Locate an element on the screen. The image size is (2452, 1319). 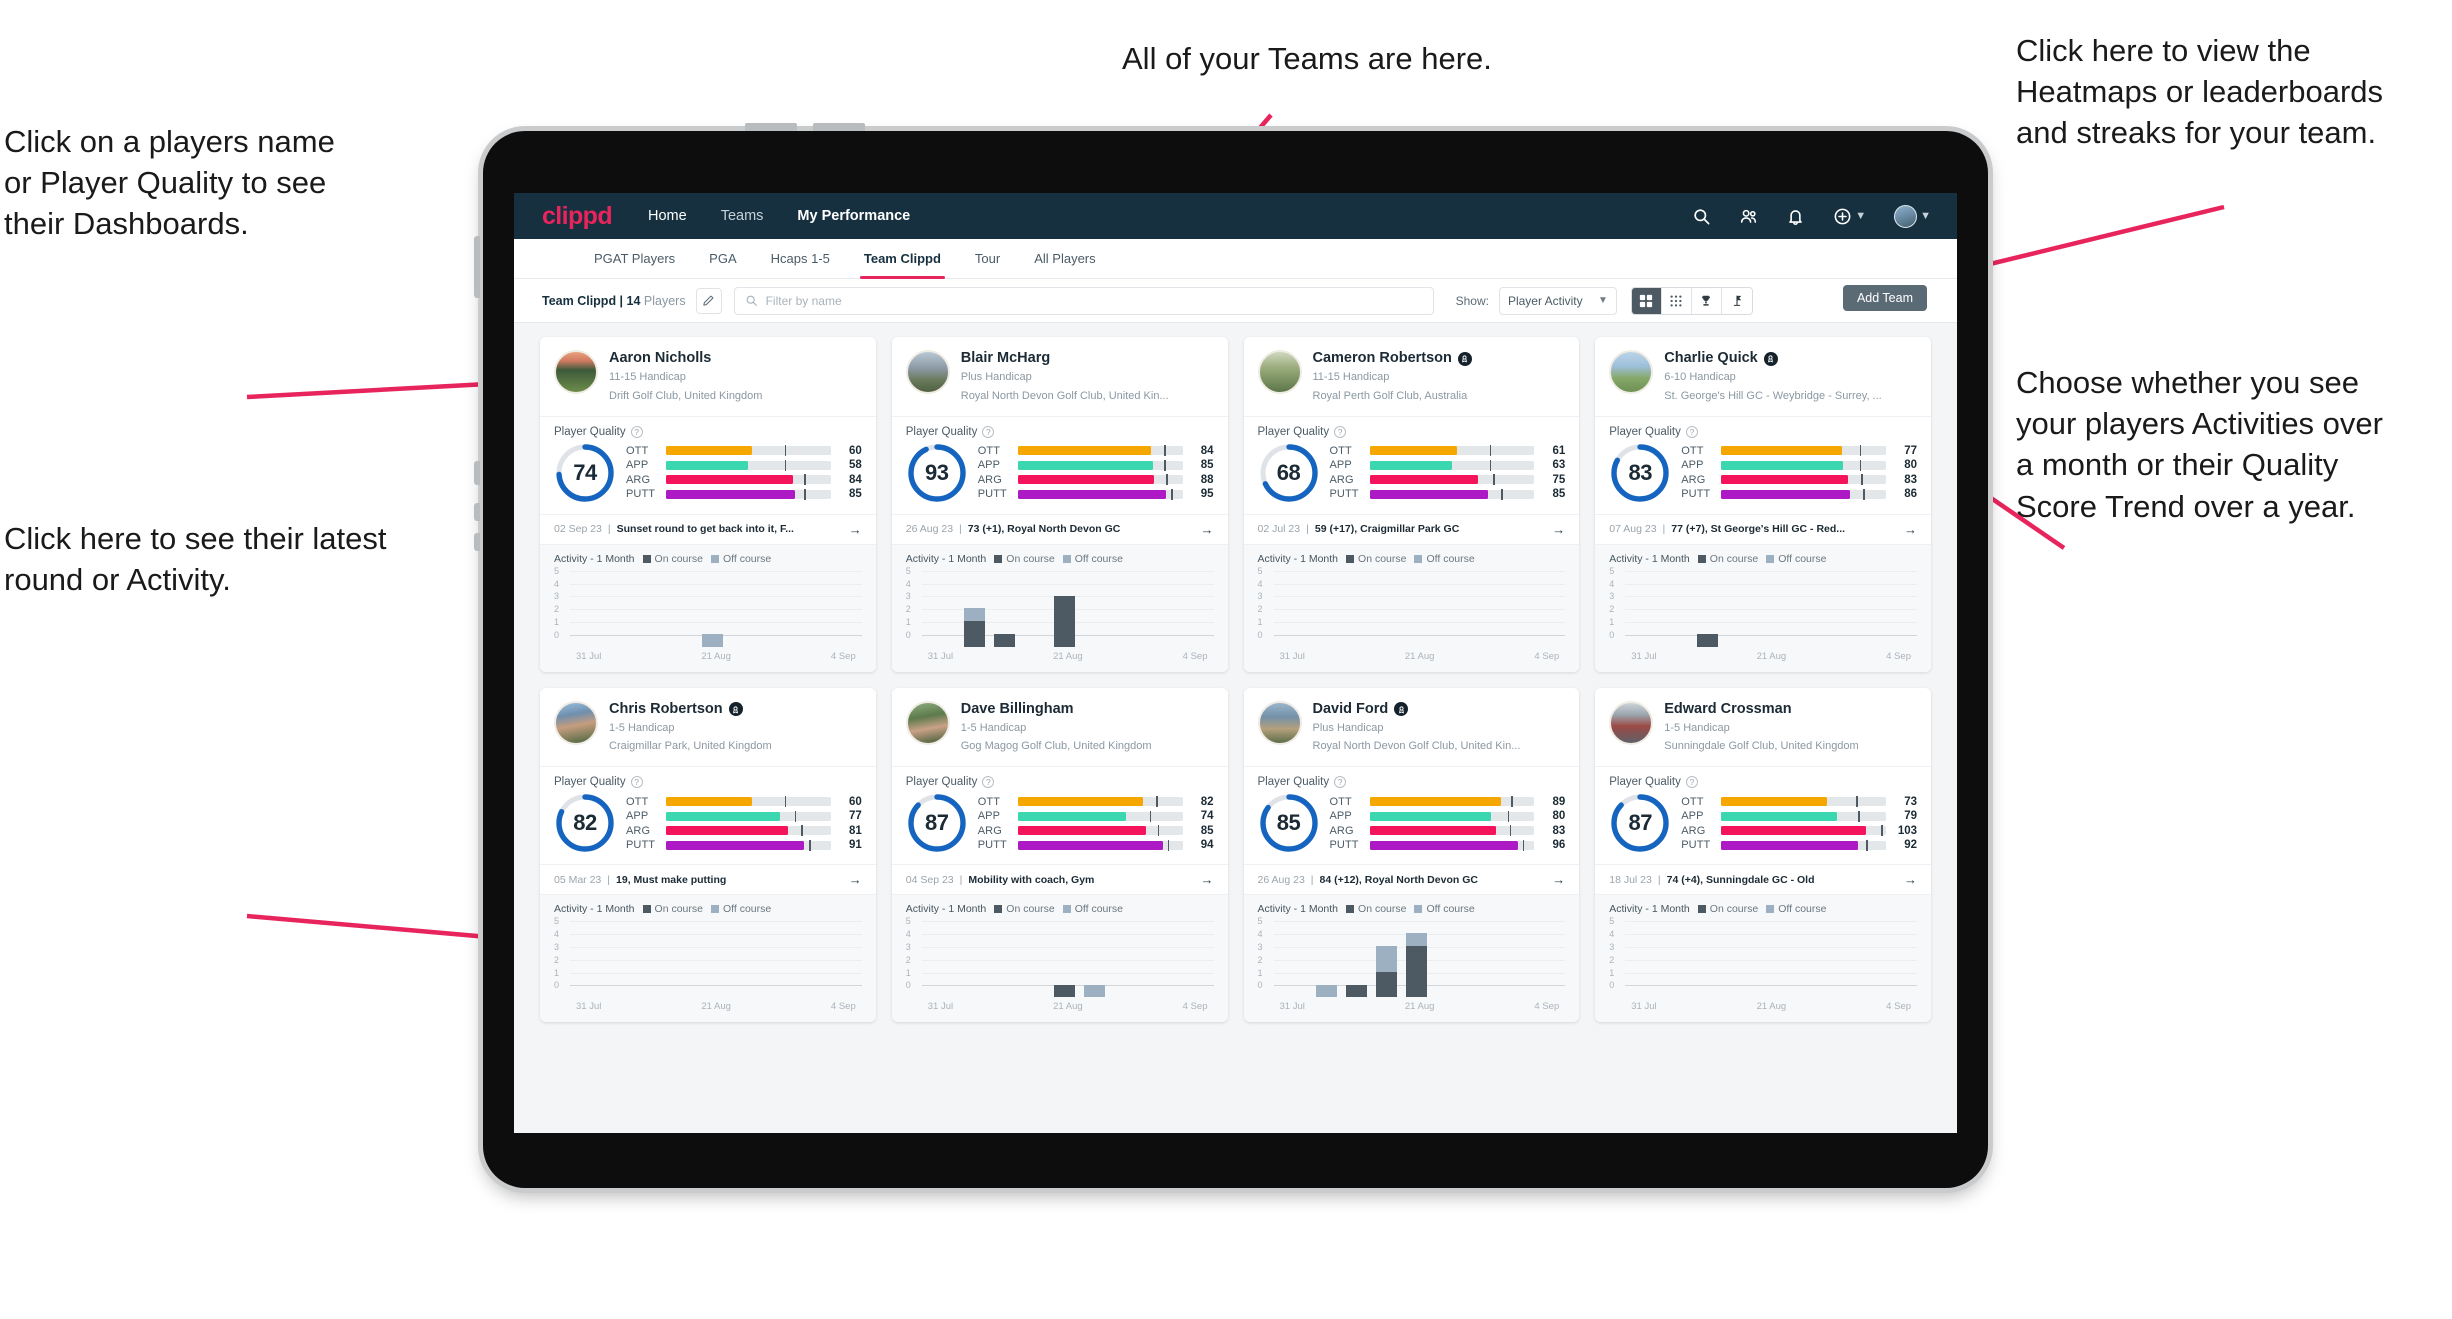
nav-item-teams: Teams is located at coordinates (742, 216).